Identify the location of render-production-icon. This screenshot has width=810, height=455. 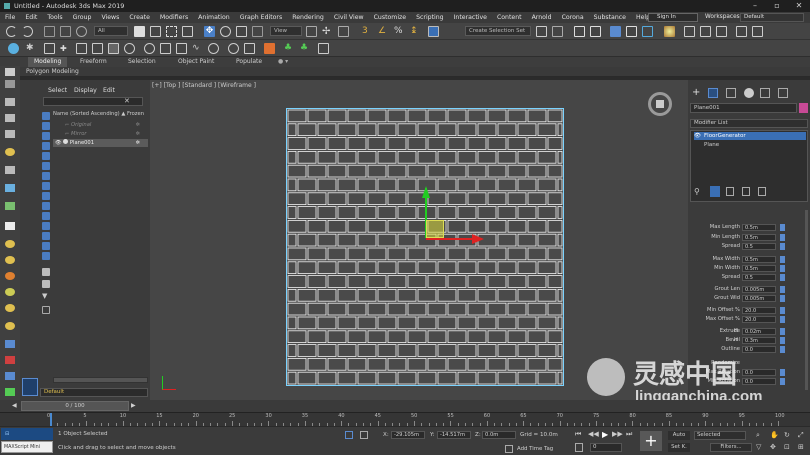
(721, 31).